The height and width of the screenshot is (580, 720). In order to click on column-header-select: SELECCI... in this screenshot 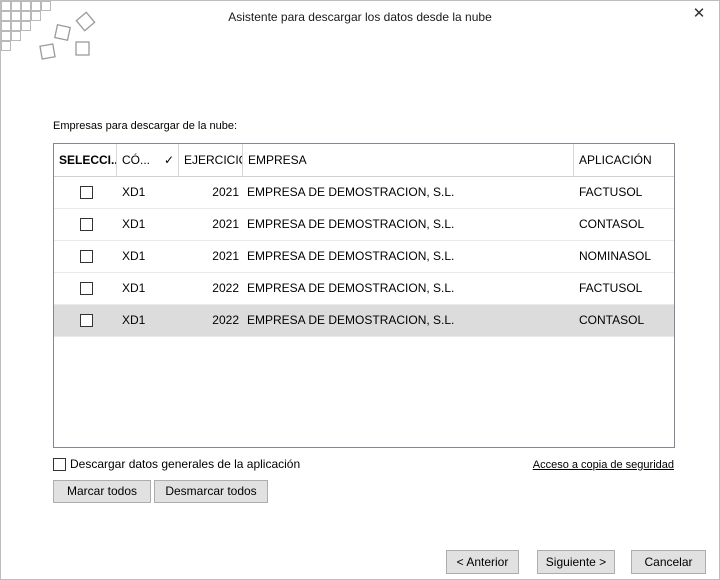, I will do `click(85, 160)`.